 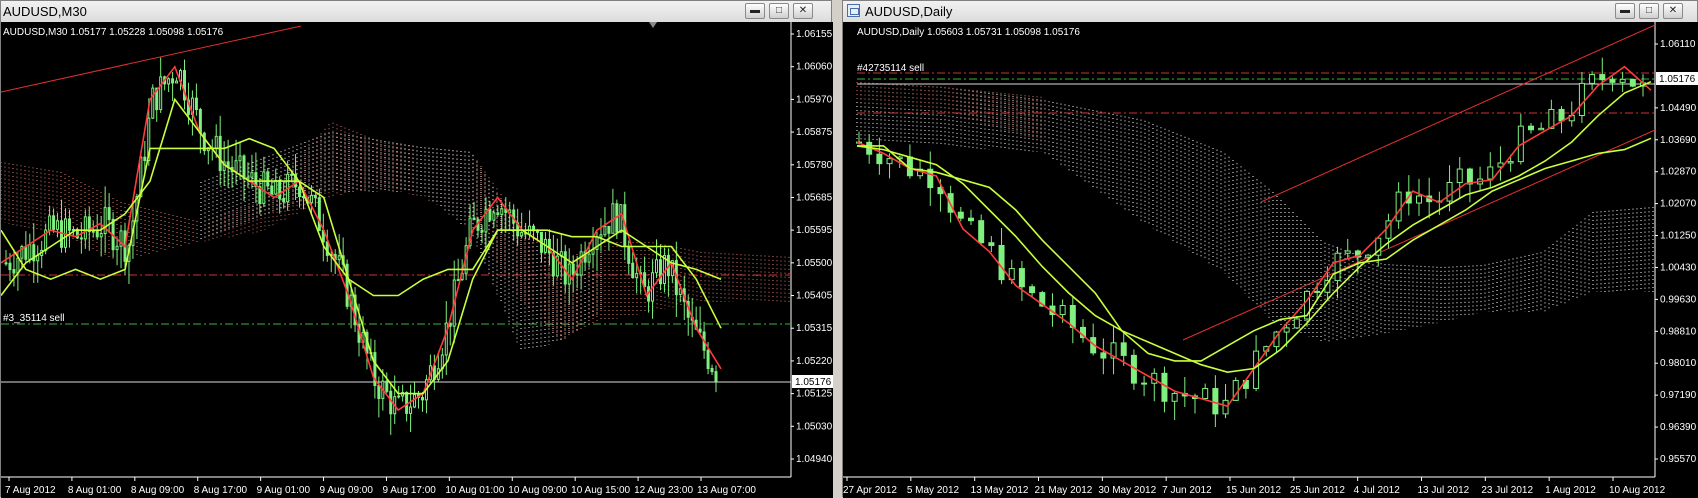 What do you see at coordinates (853, 10) in the screenshot?
I see `chart-window-icon` at bounding box center [853, 10].